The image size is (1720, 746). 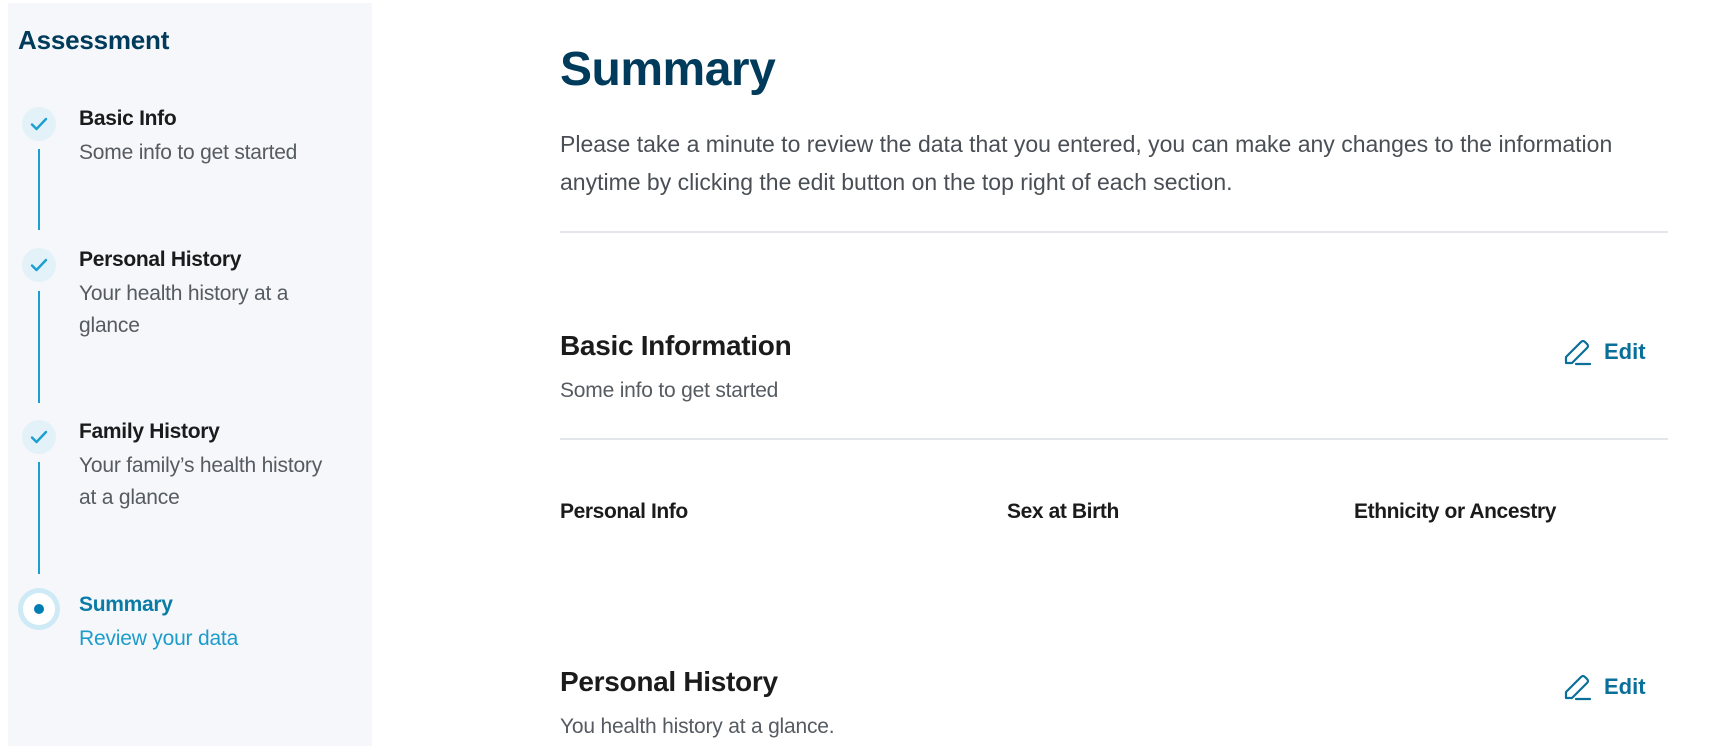 I want to click on edit-personal-history-button: Edit, so click(x=1604, y=687).